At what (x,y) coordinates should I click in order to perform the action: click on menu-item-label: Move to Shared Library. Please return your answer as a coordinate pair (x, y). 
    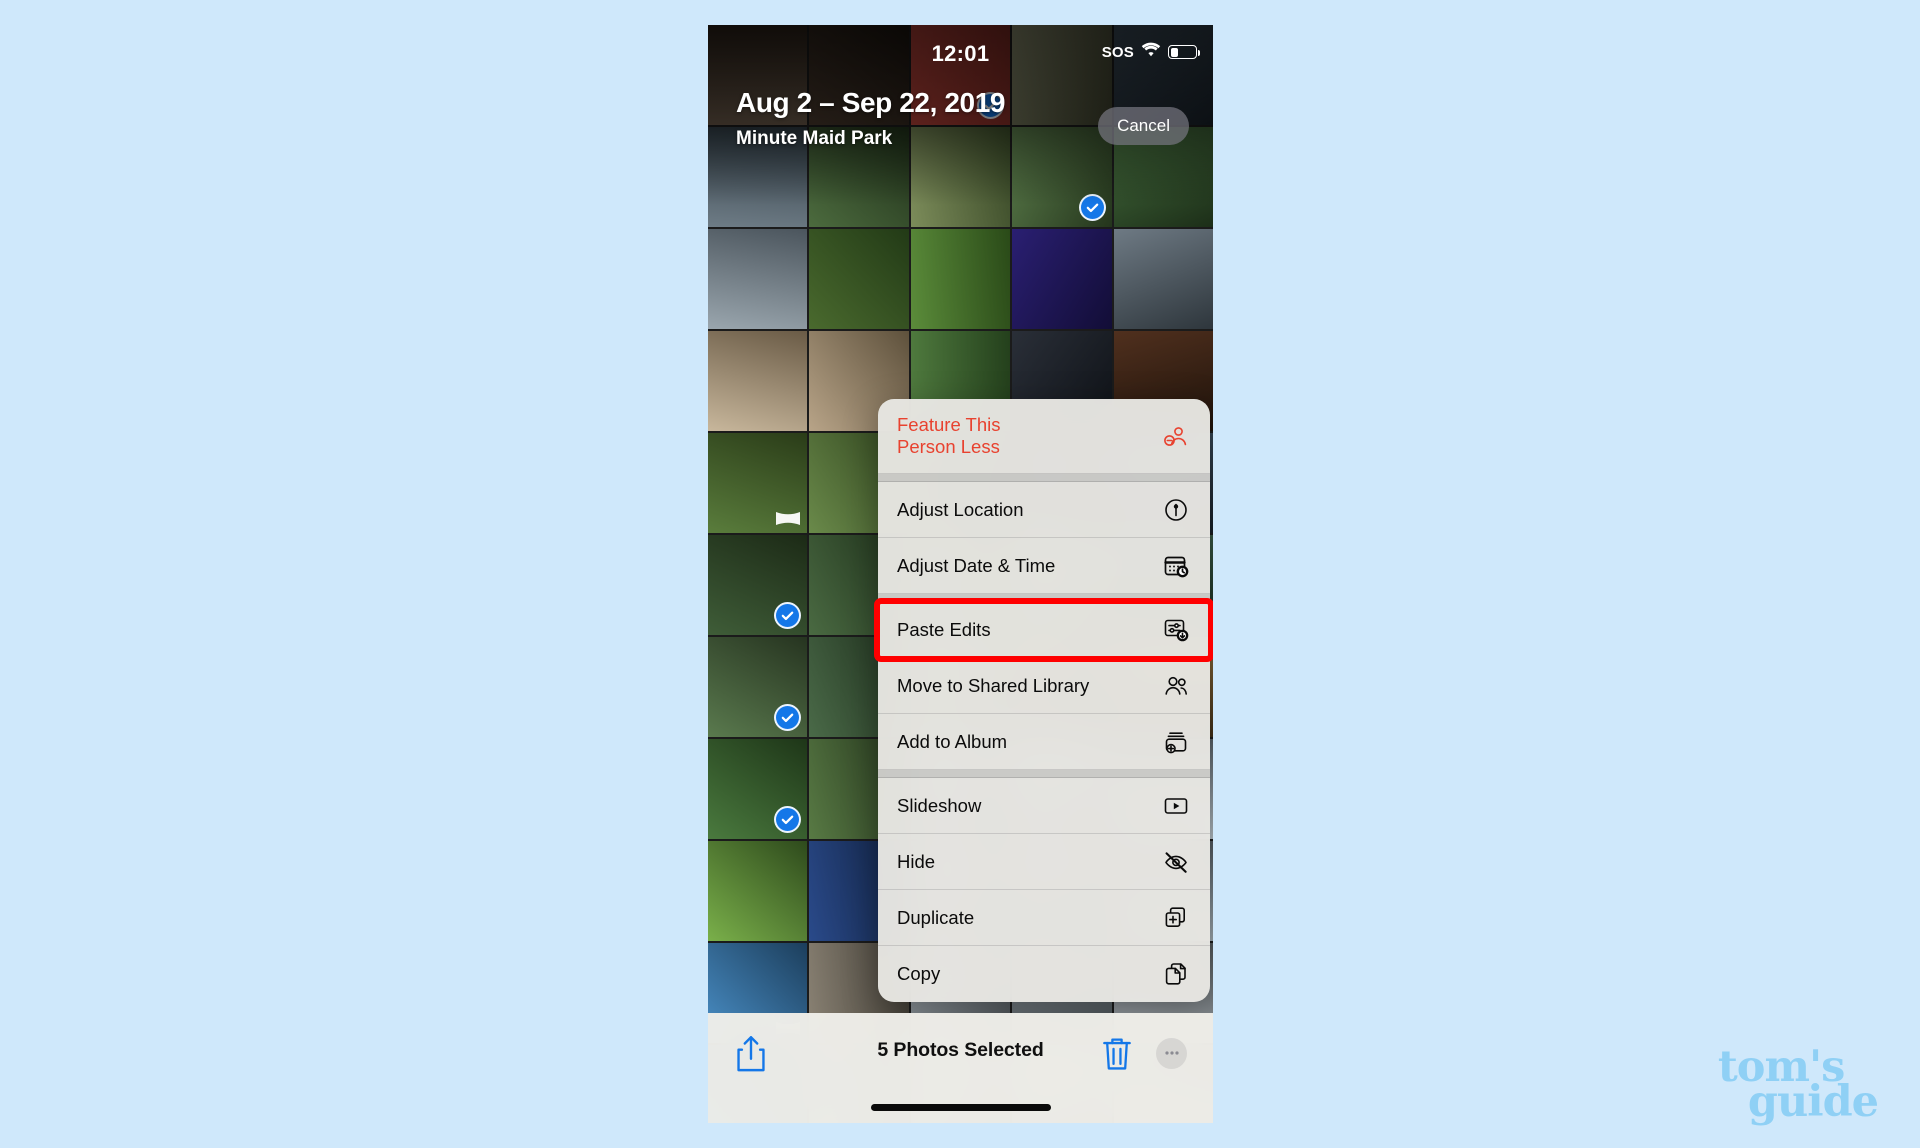
    Looking at the image, I should click on (993, 685).